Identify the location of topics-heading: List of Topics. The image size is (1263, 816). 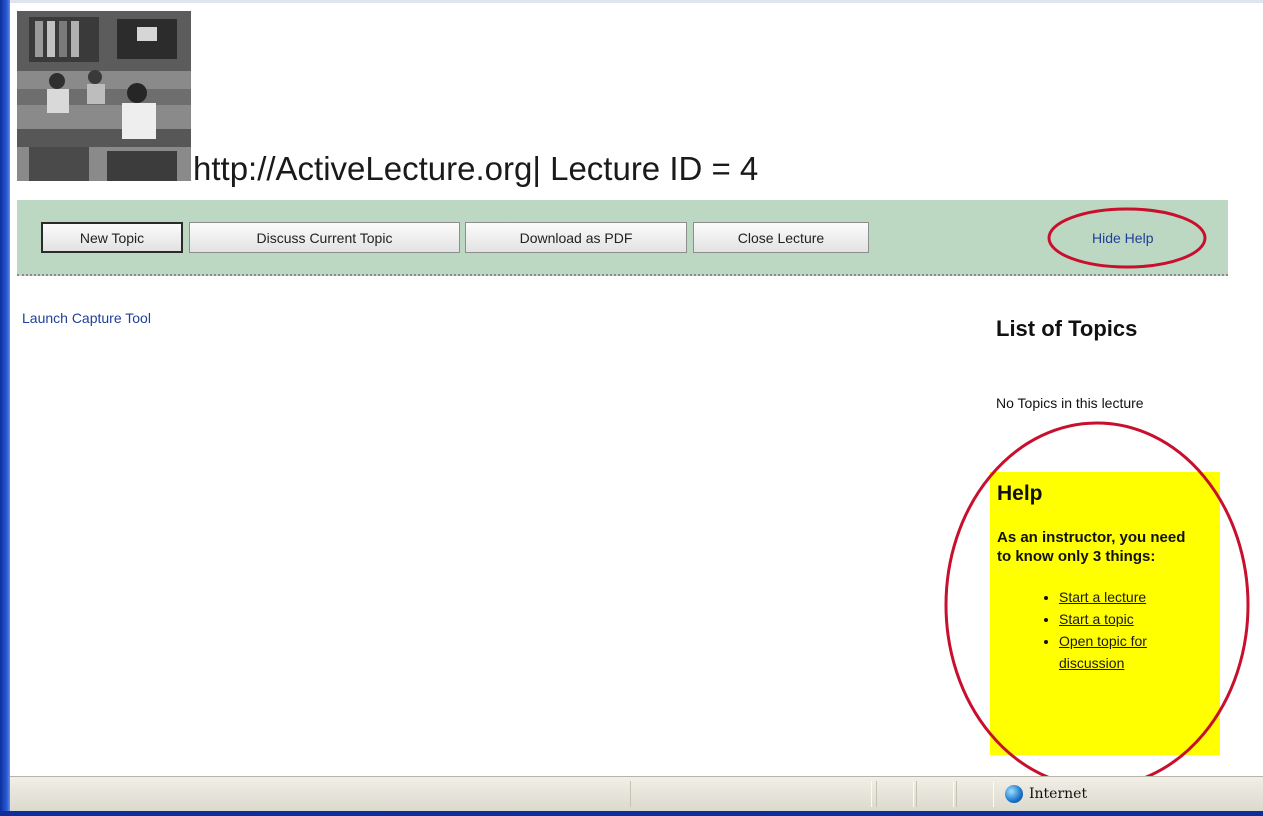
(1067, 328).